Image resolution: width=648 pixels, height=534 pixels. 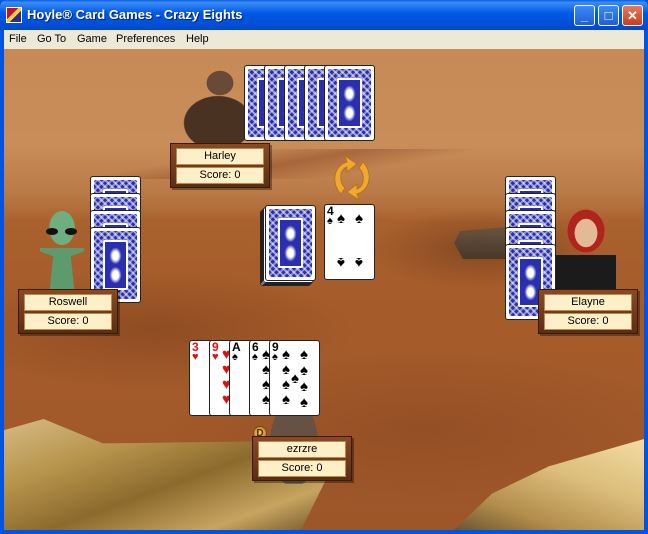 I want to click on avatar-roswell-alien, so click(x=62, y=251).